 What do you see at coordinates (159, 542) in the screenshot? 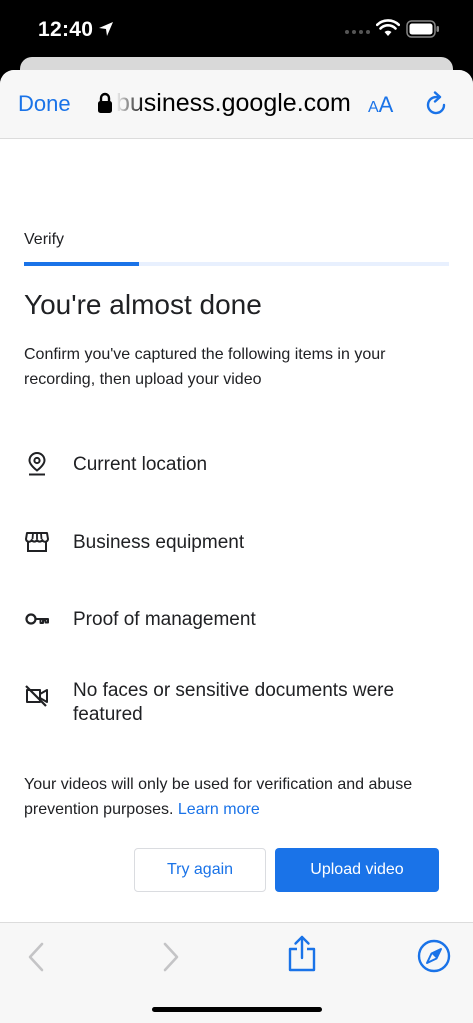
I see `checklist-label: Business equipment` at bounding box center [159, 542].